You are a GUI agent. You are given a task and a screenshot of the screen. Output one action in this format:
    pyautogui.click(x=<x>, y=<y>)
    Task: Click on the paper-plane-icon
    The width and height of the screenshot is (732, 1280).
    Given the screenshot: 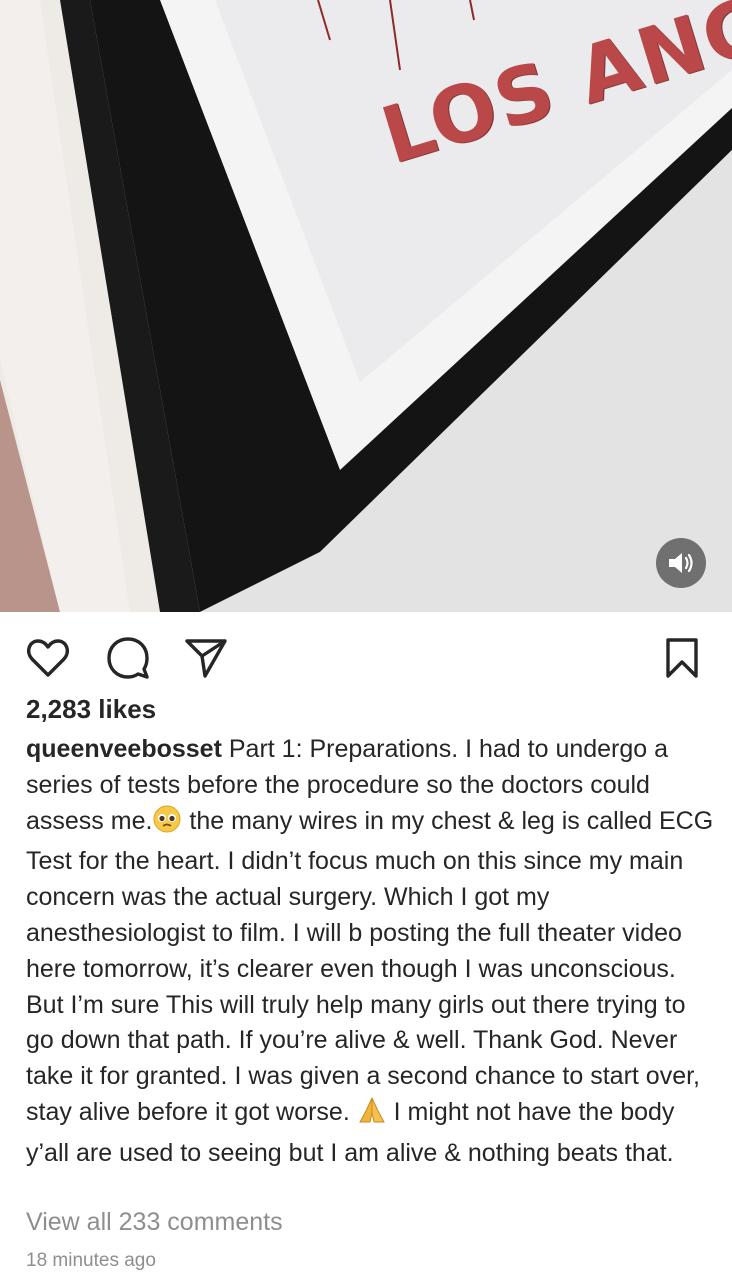 What is the action you would take?
    pyautogui.click(x=206, y=658)
    